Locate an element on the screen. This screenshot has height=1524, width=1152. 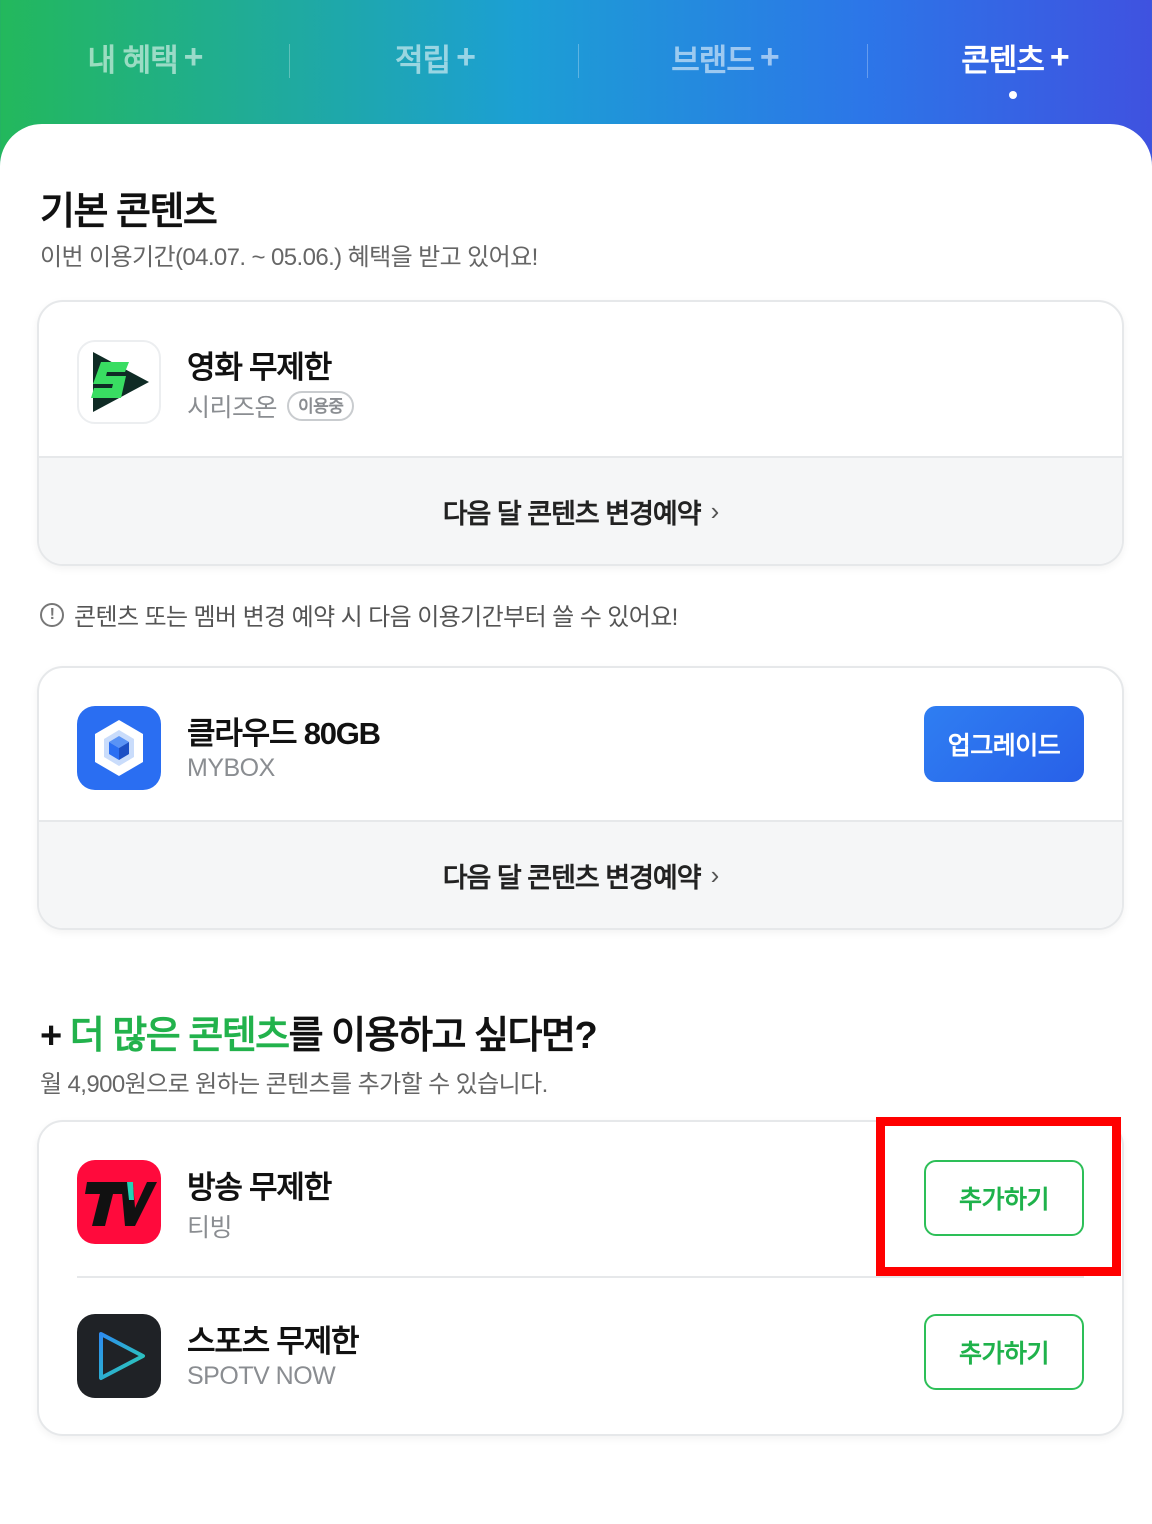
info-icon: ! is located at coordinates (52, 614).